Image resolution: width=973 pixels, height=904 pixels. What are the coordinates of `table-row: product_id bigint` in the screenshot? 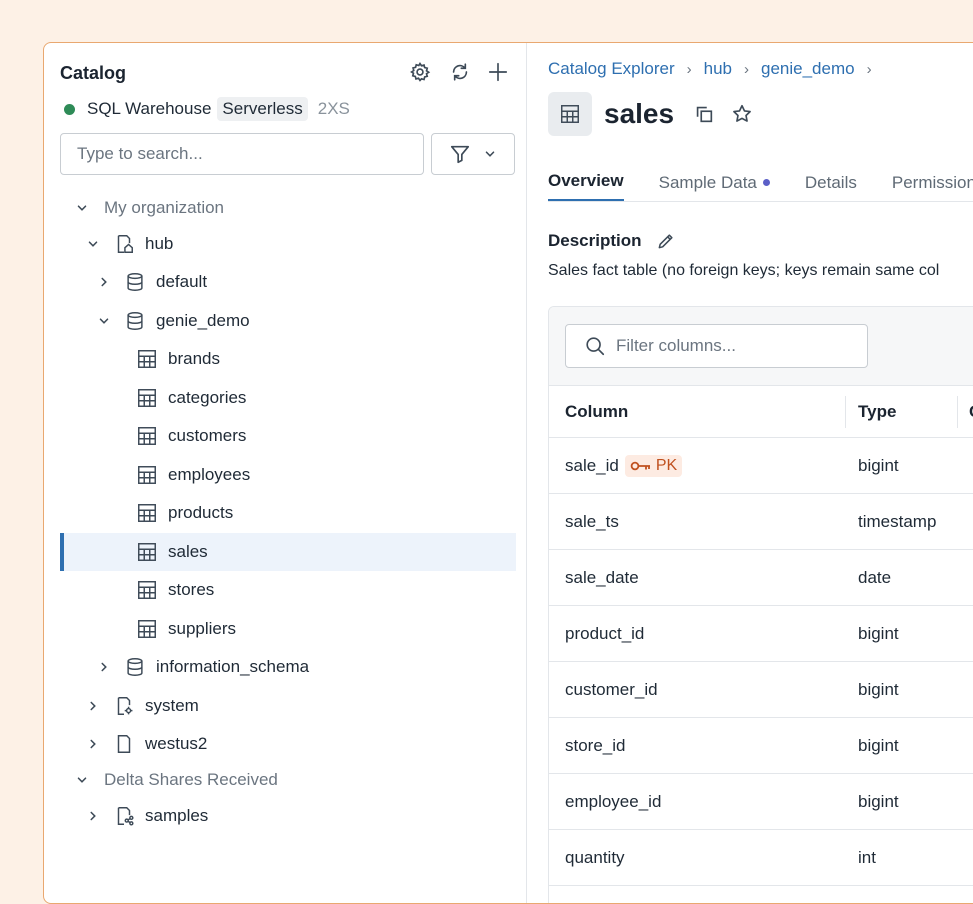 It's located at (761, 634).